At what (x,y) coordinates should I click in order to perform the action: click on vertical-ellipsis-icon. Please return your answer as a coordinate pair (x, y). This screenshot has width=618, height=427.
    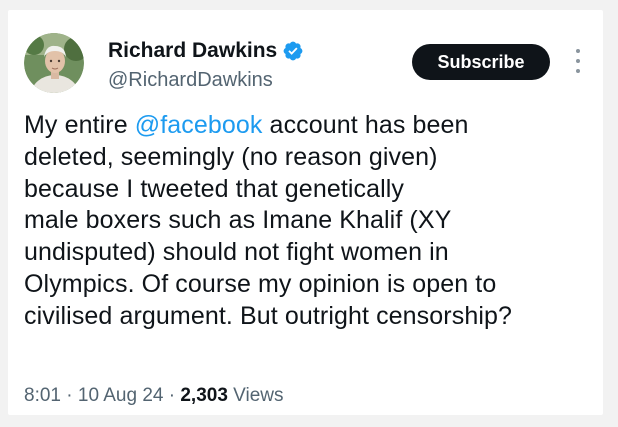
    Looking at the image, I should click on (578, 61).